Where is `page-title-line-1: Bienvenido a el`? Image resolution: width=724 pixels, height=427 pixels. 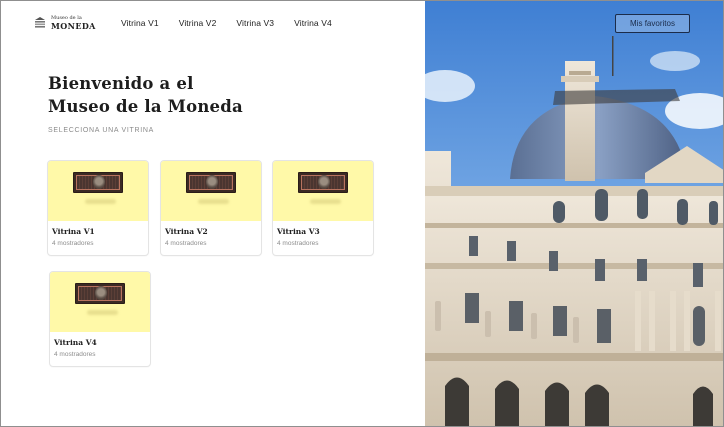
page-title-line-1: Bienvenido a el is located at coordinates (121, 83).